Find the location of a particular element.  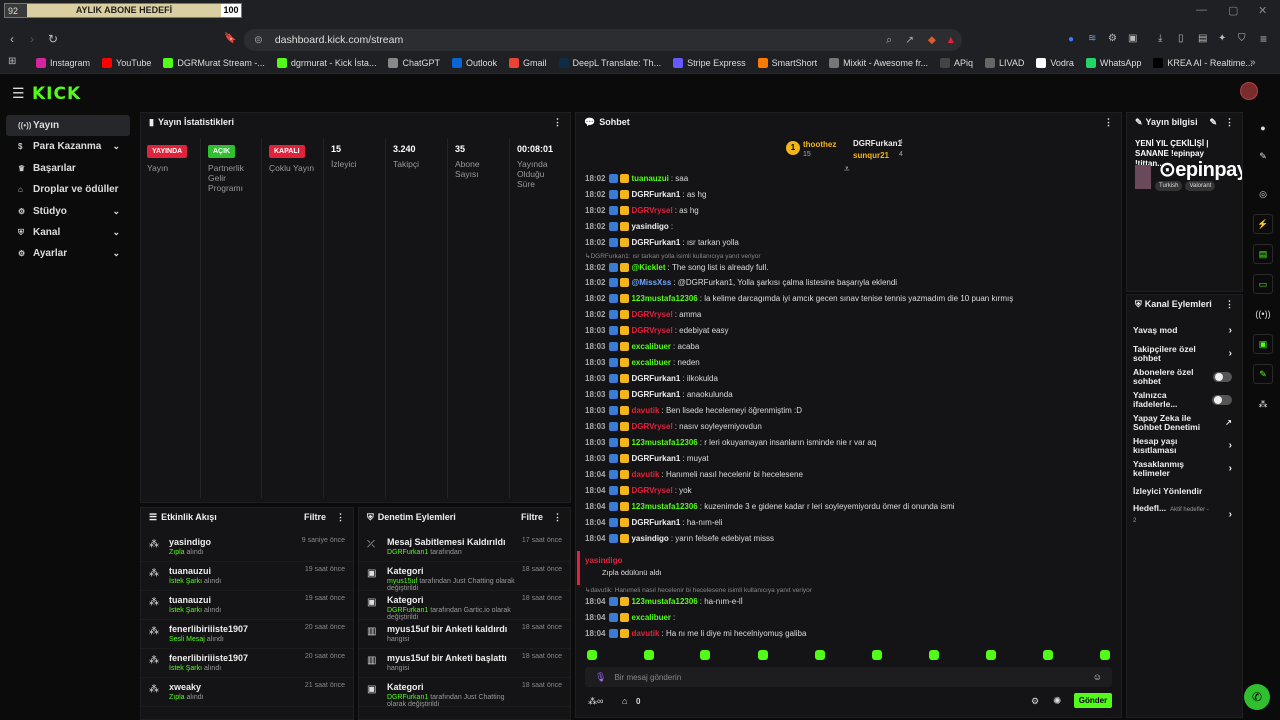

stream-tag: Valorant is located at coordinates (1200, 186).